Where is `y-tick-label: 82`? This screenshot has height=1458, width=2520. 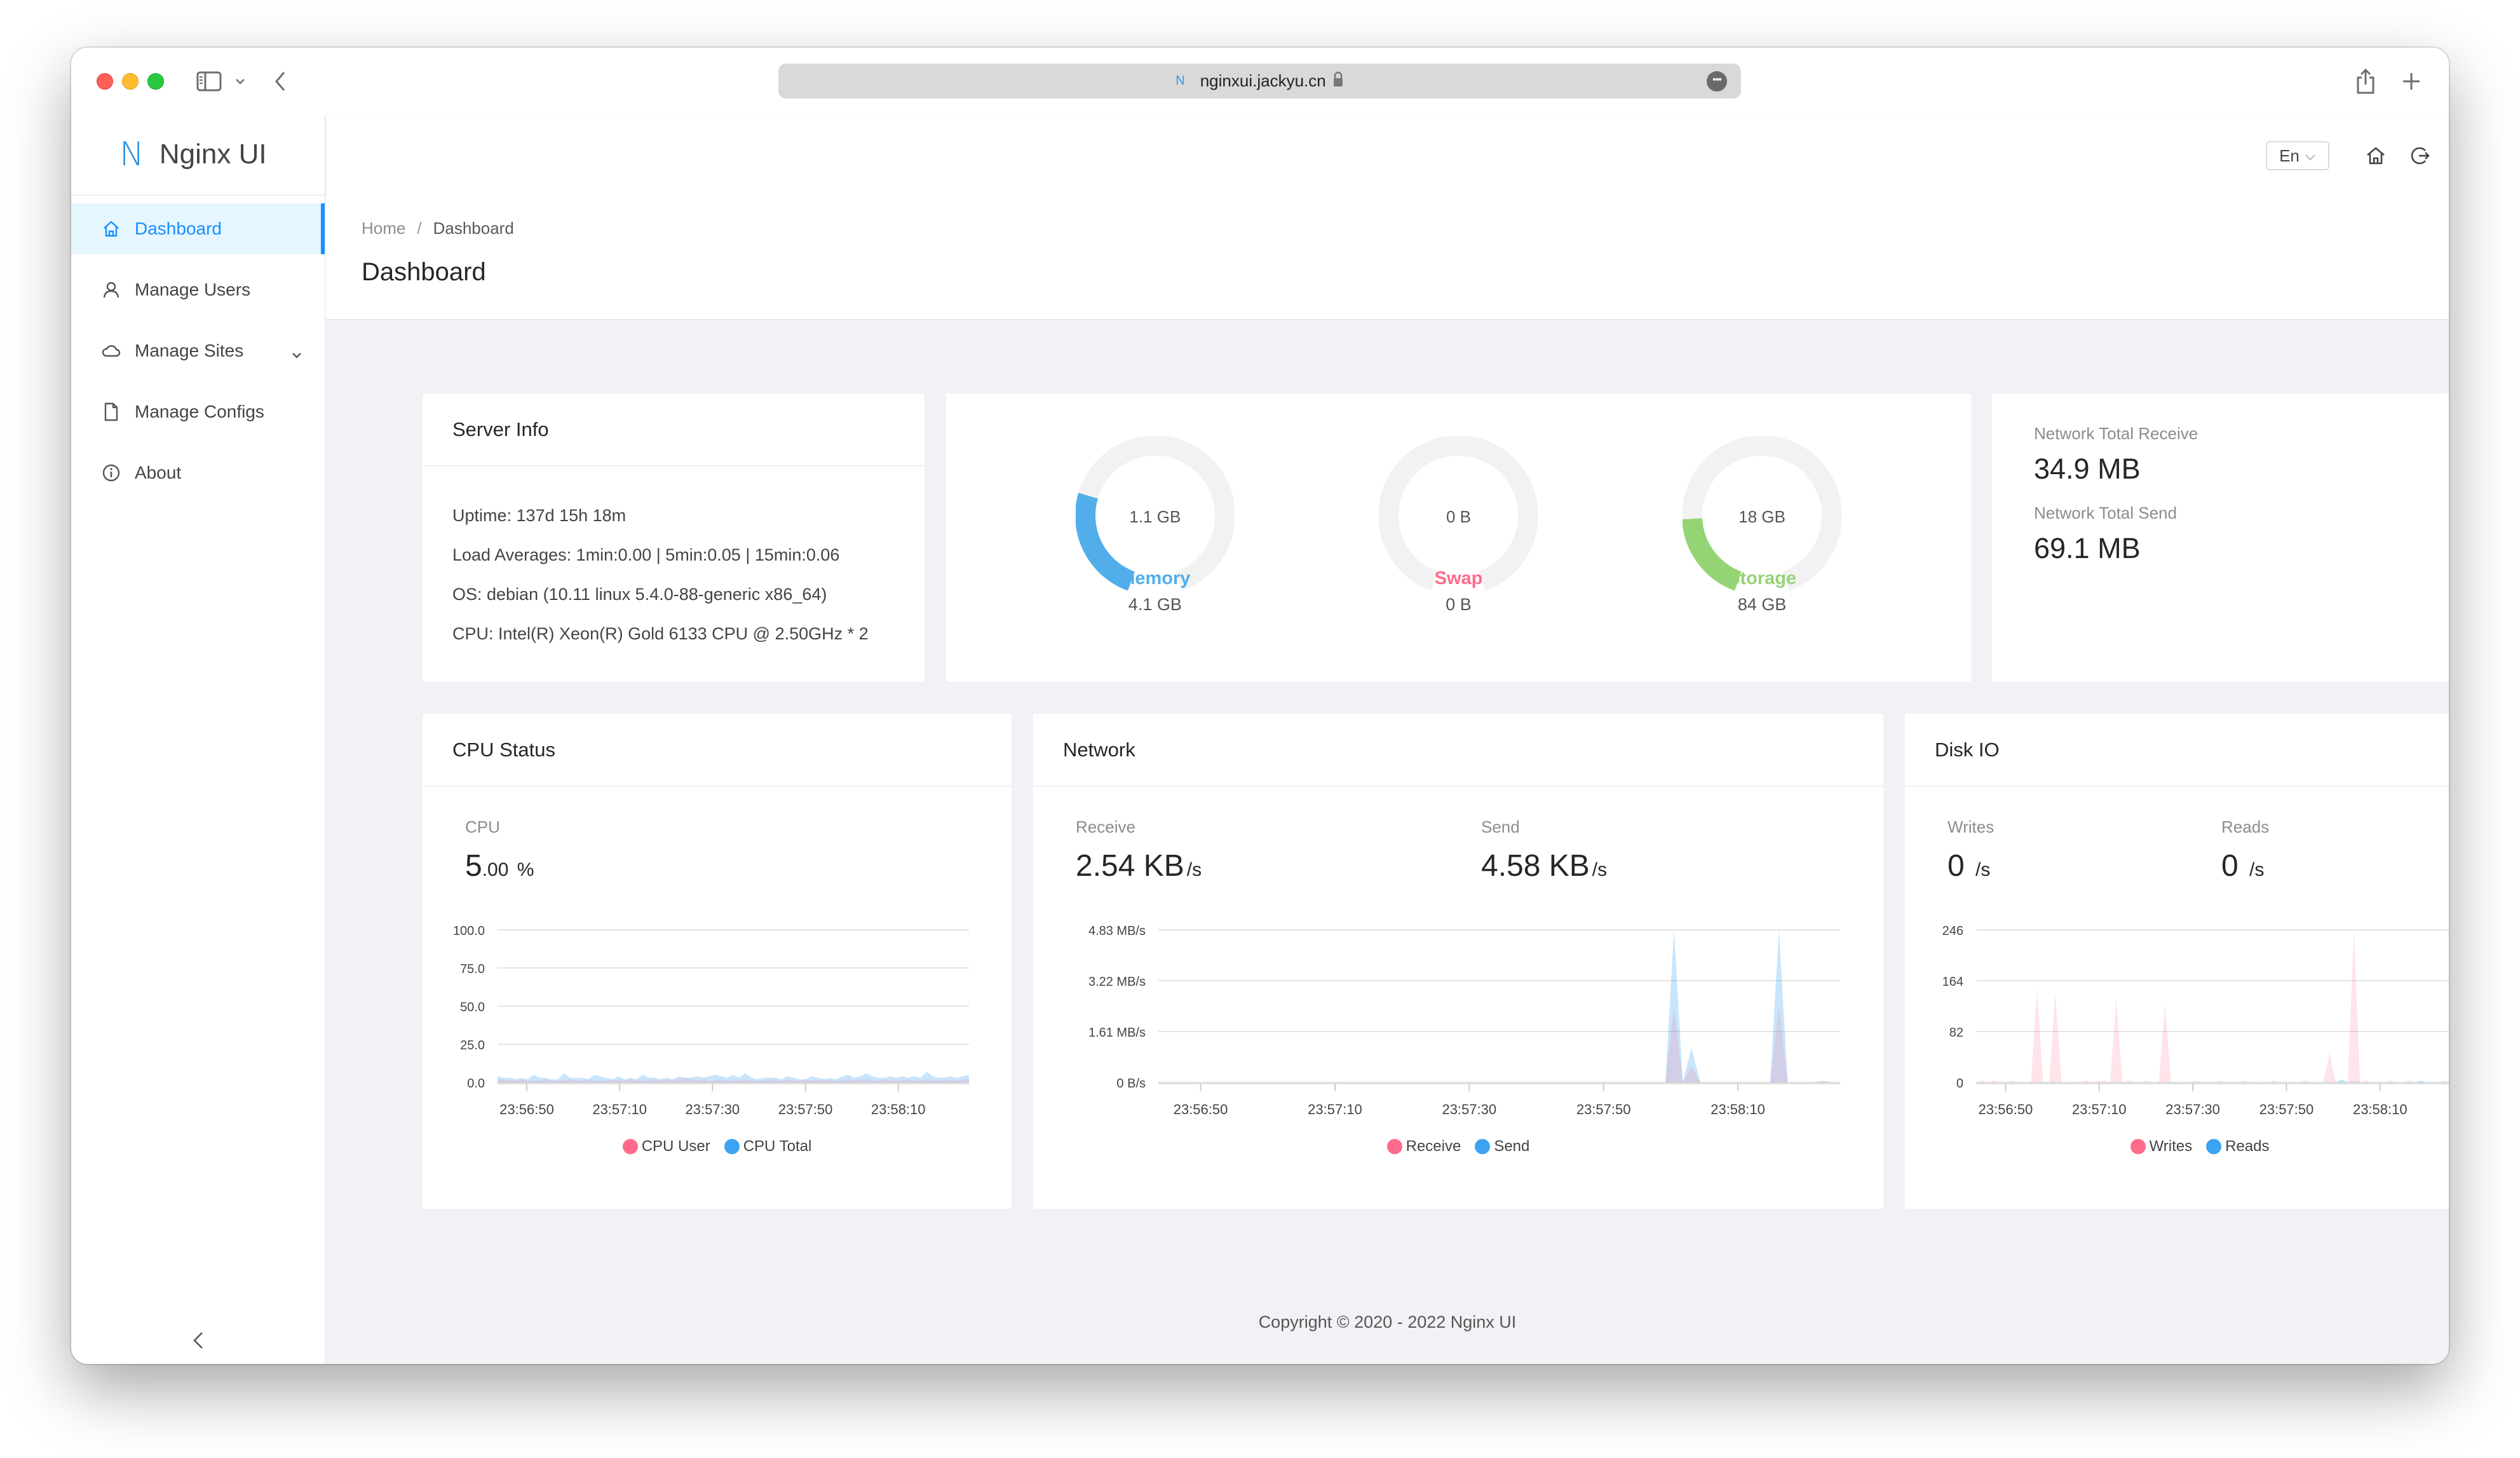 y-tick-label: 82 is located at coordinates (1956, 1033).